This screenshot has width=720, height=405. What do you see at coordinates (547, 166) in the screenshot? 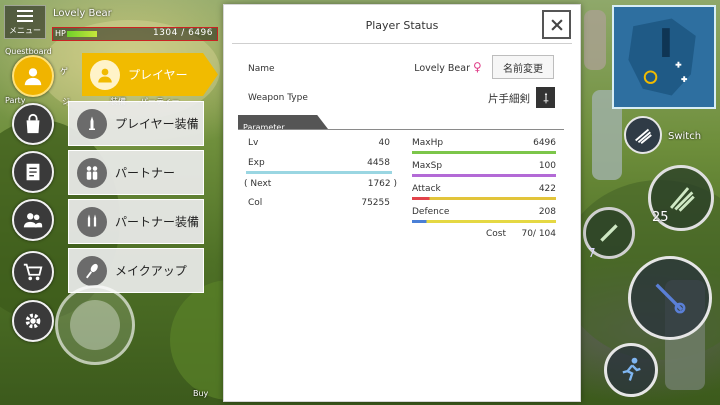
I see `maxsp-value: 100` at bounding box center [547, 166].